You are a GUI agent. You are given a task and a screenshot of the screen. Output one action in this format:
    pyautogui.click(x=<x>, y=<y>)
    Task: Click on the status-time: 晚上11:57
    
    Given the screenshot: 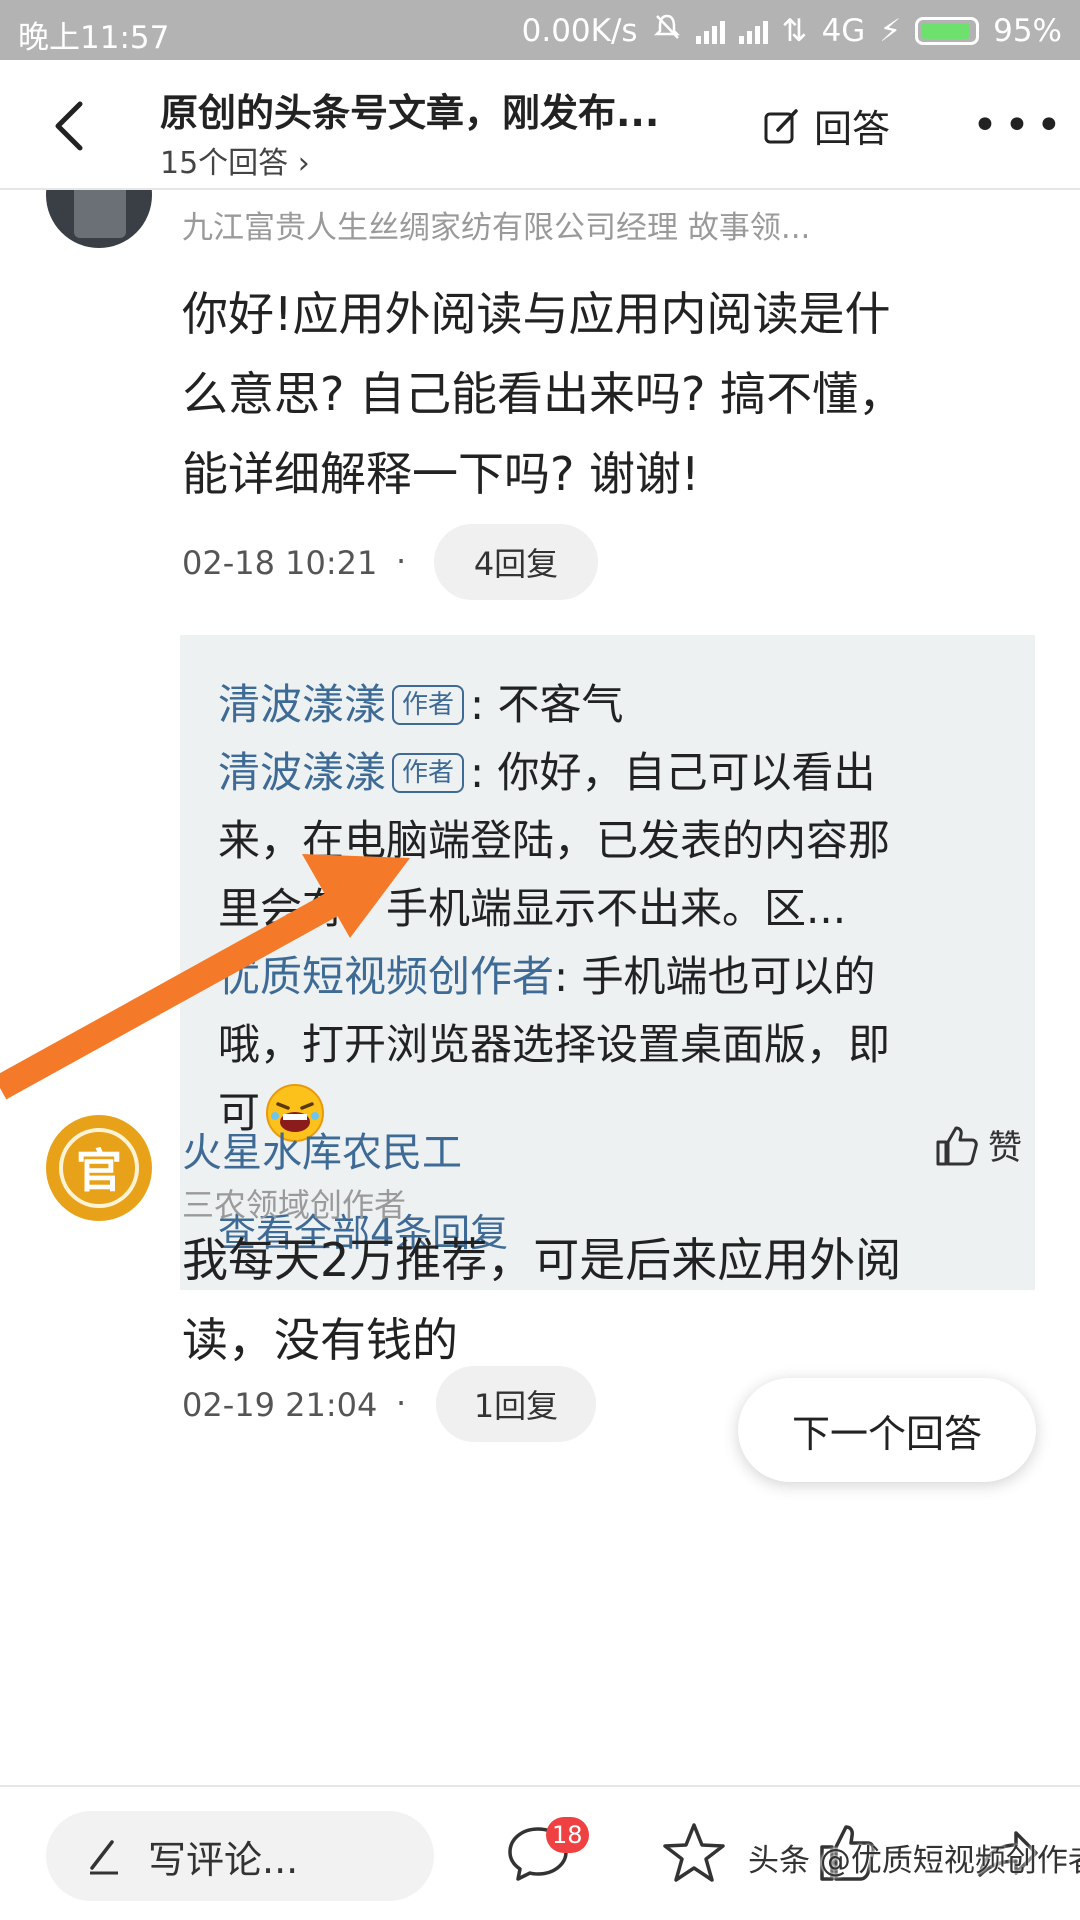 What is the action you would take?
    pyautogui.click(x=94, y=38)
    